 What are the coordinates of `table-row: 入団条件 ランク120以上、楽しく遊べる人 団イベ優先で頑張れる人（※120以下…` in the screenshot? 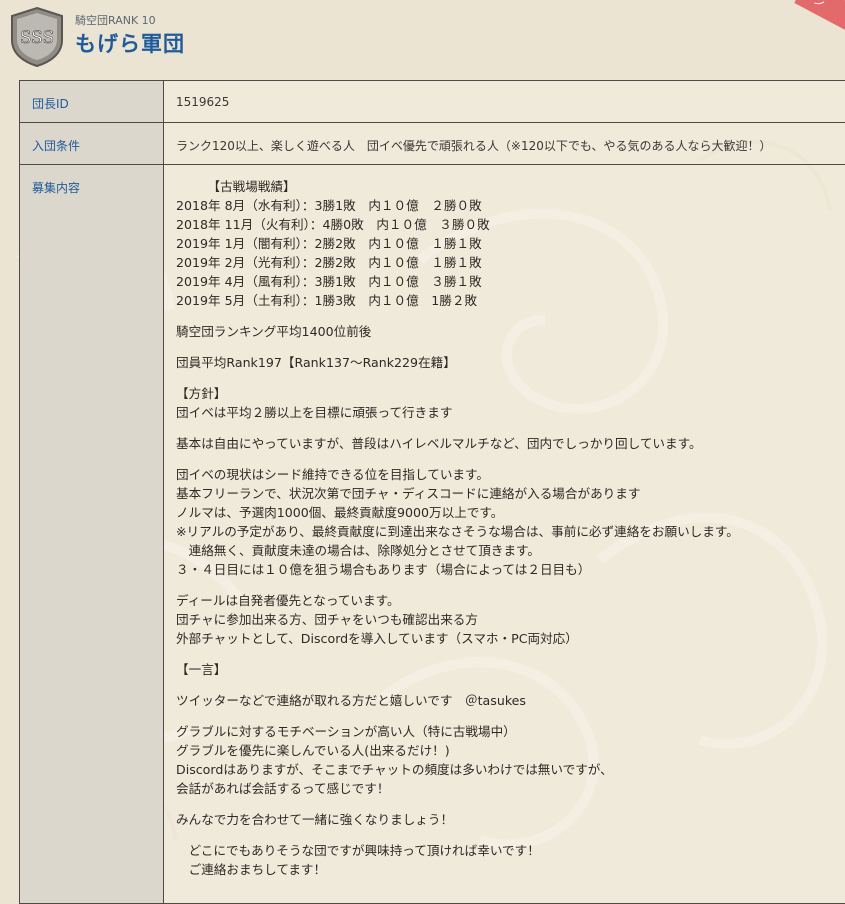 It's located at (432, 144).